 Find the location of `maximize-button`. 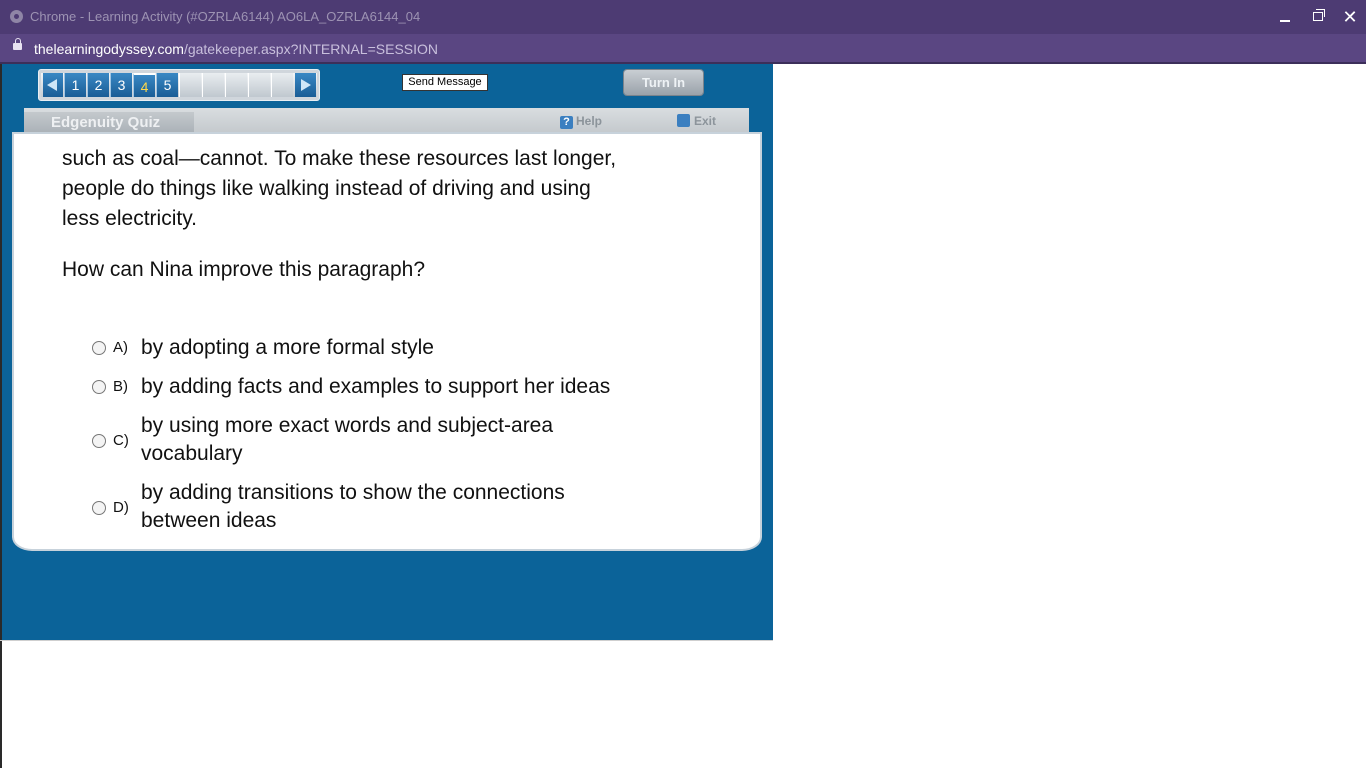

maximize-button is located at coordinates (1318, 17).